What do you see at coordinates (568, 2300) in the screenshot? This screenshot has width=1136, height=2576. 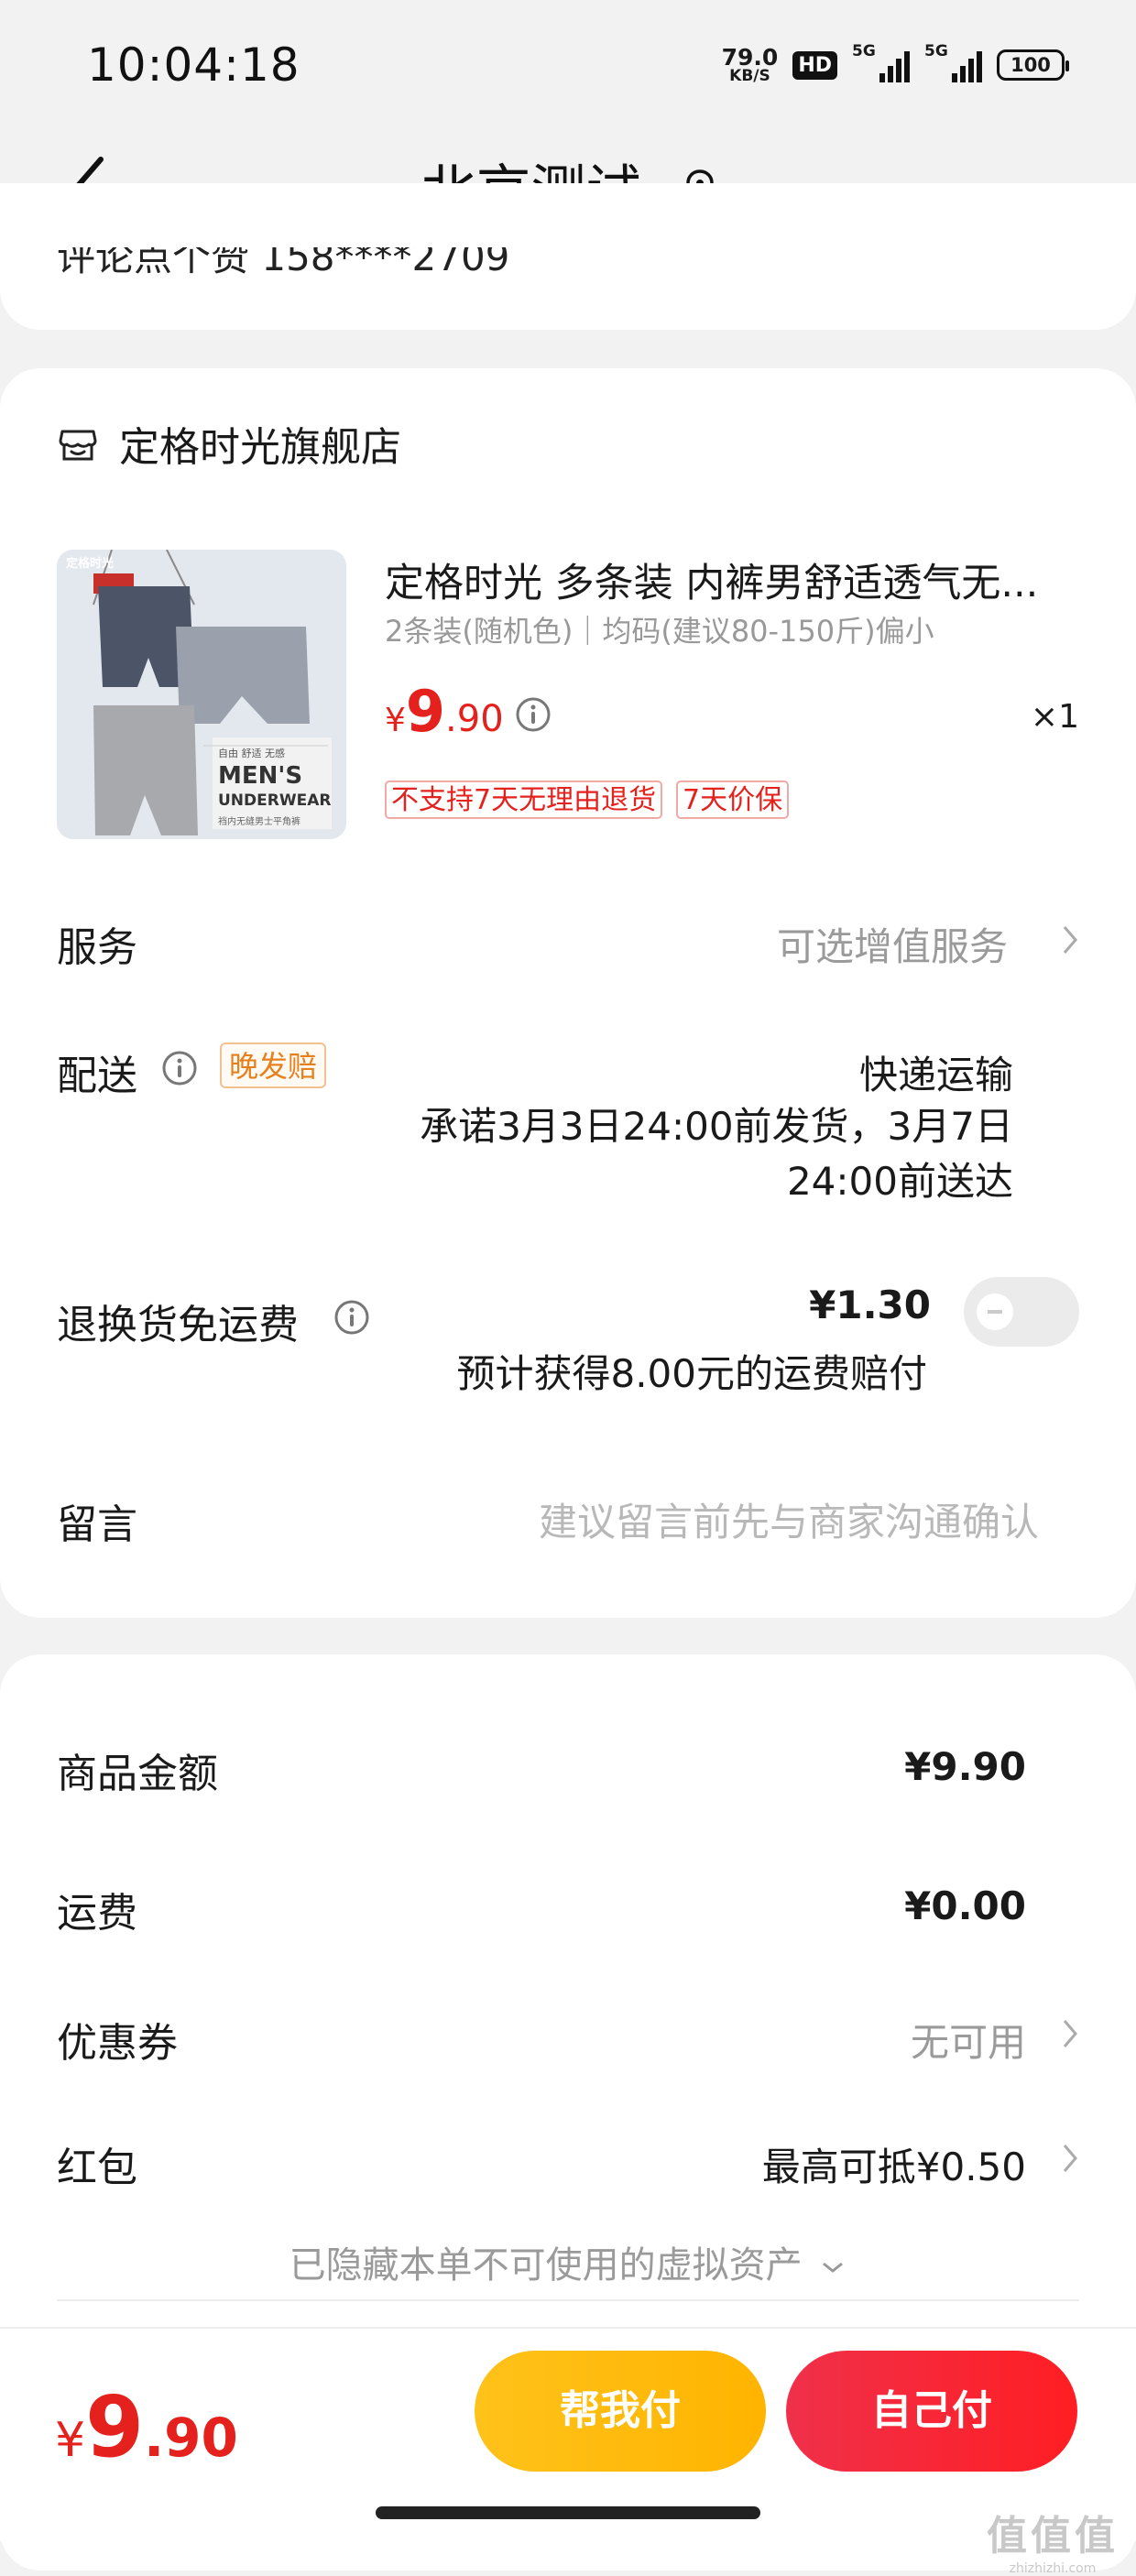 I see `divider` at bounding box center [568, 2300].